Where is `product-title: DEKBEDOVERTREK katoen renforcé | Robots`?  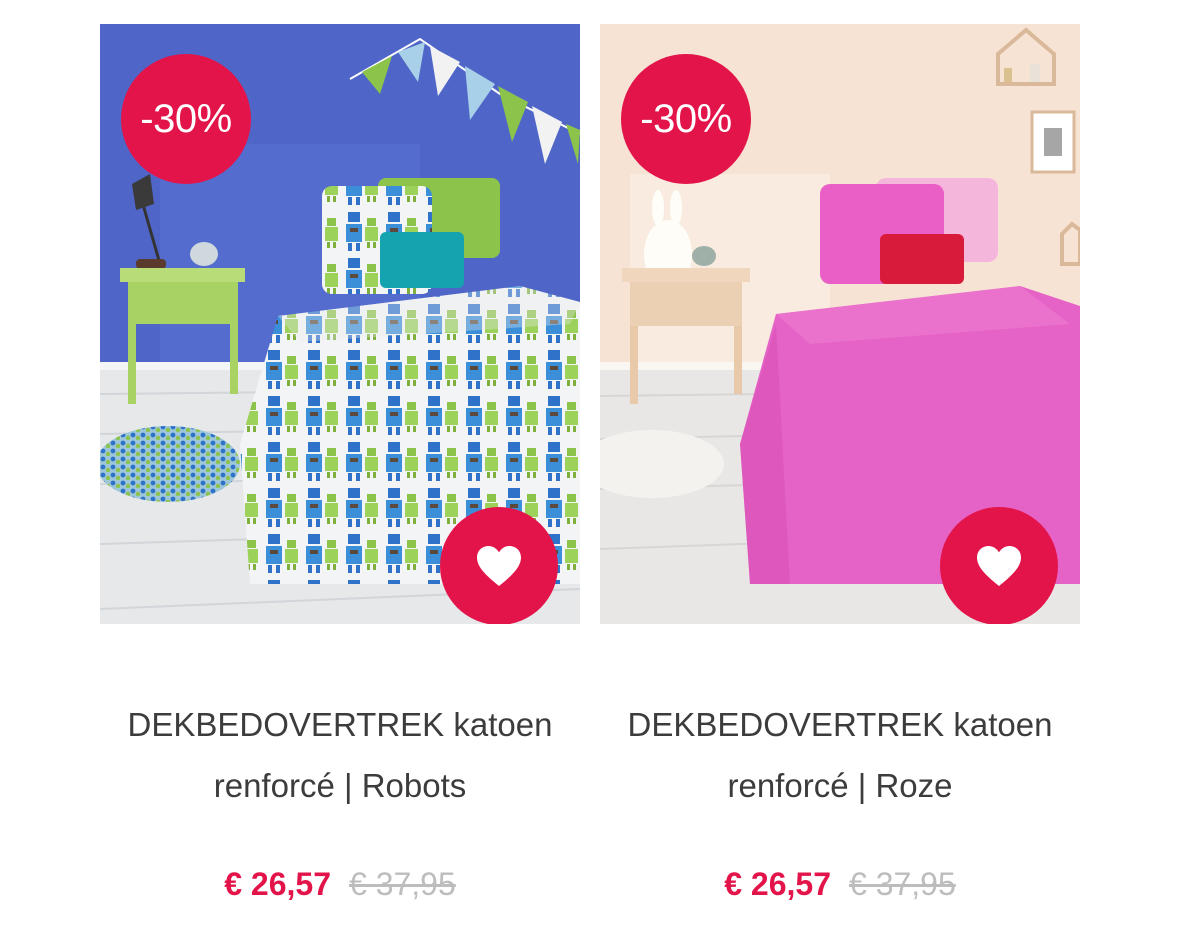 product-title: DEKBEDOVERTREK katoen renforcé | Robots is located at coordinates (340, 755).